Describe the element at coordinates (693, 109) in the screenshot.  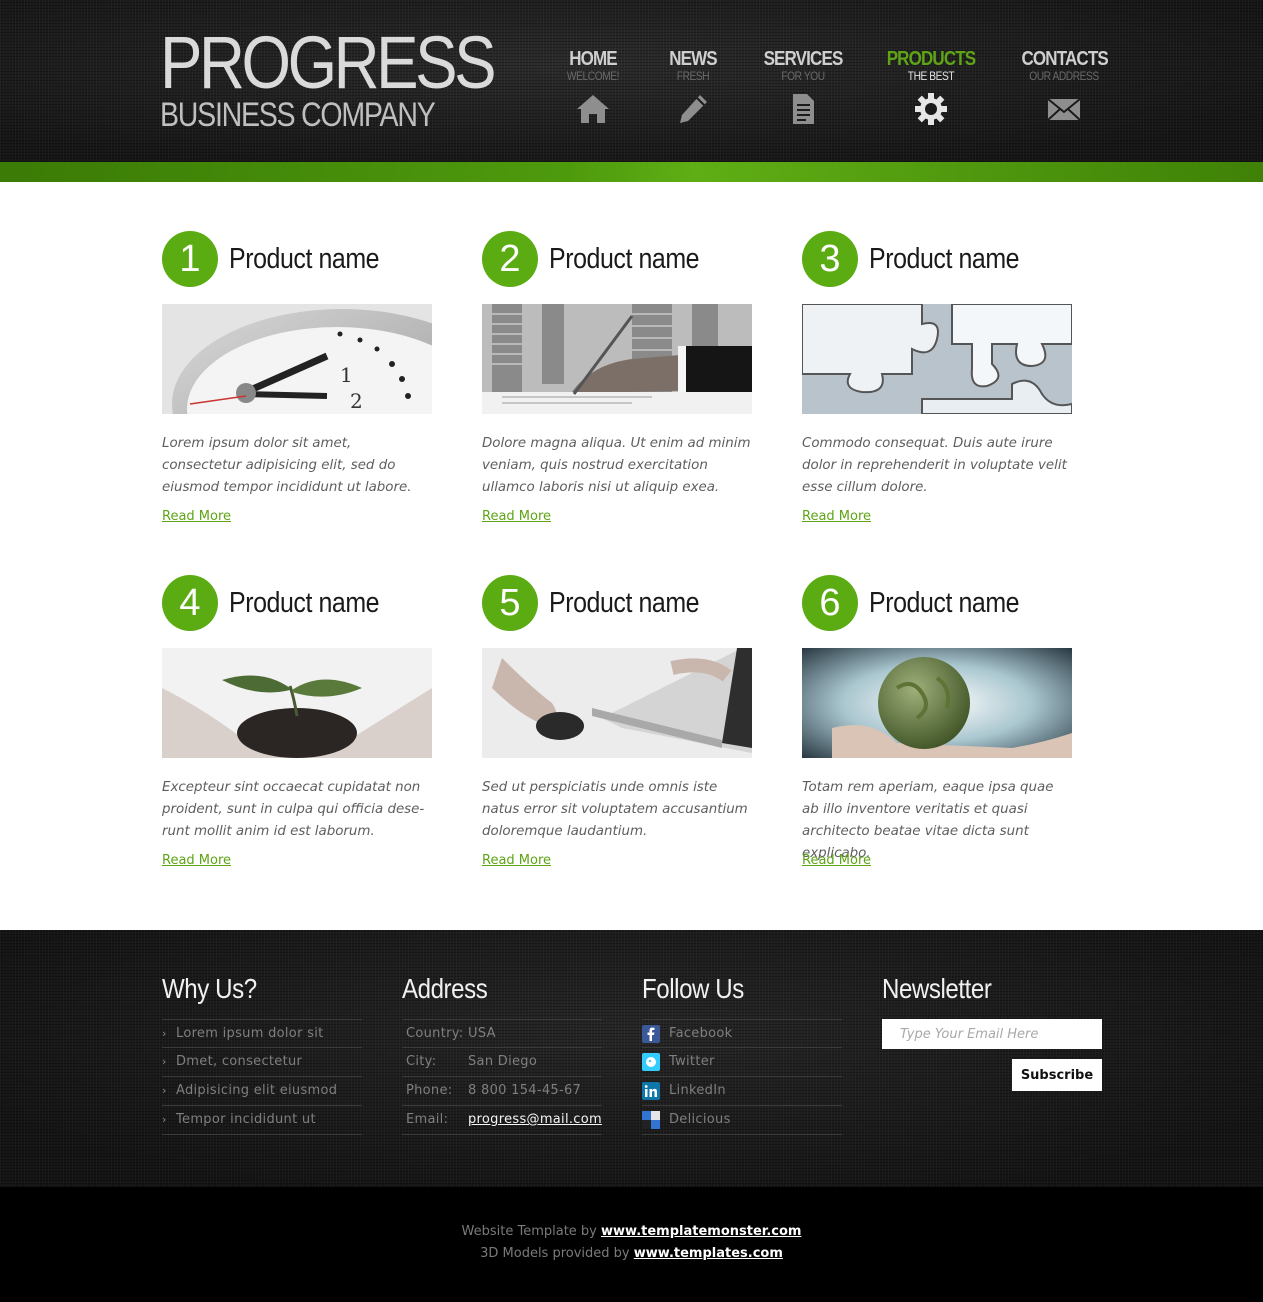
I see `pencil-icon` at that location.